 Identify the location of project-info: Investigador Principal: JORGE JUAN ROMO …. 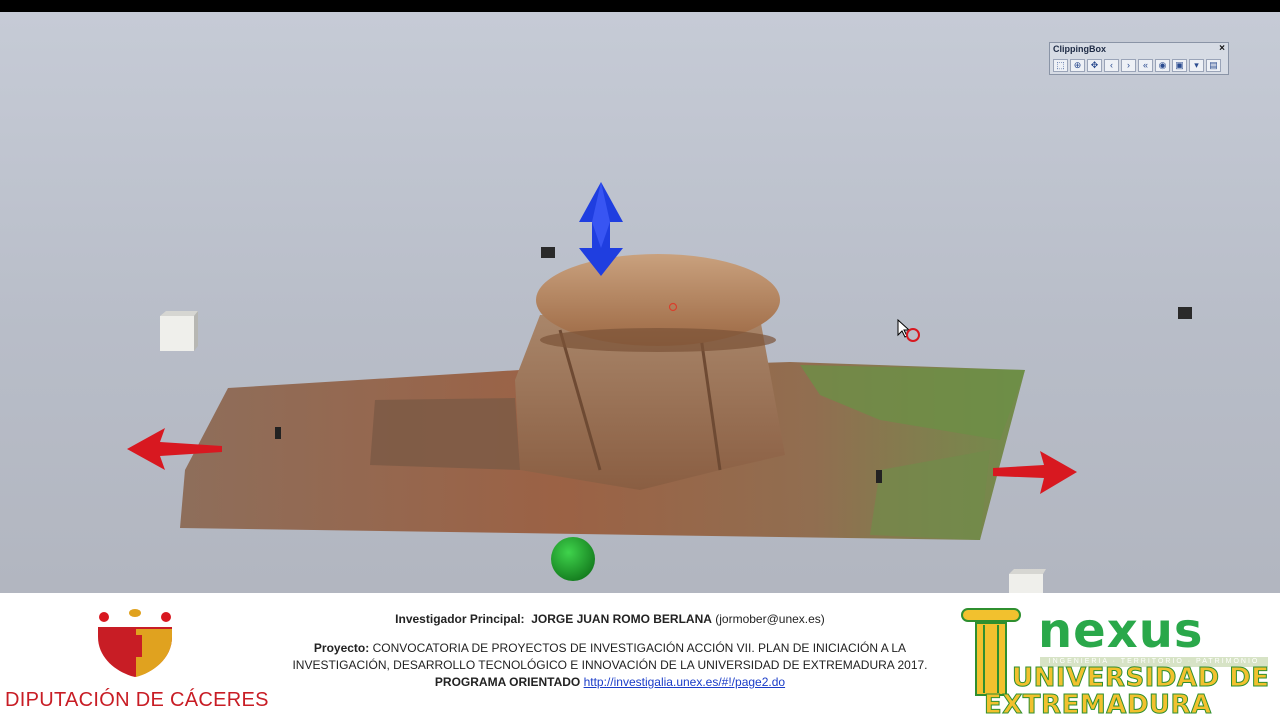
(610, 651).